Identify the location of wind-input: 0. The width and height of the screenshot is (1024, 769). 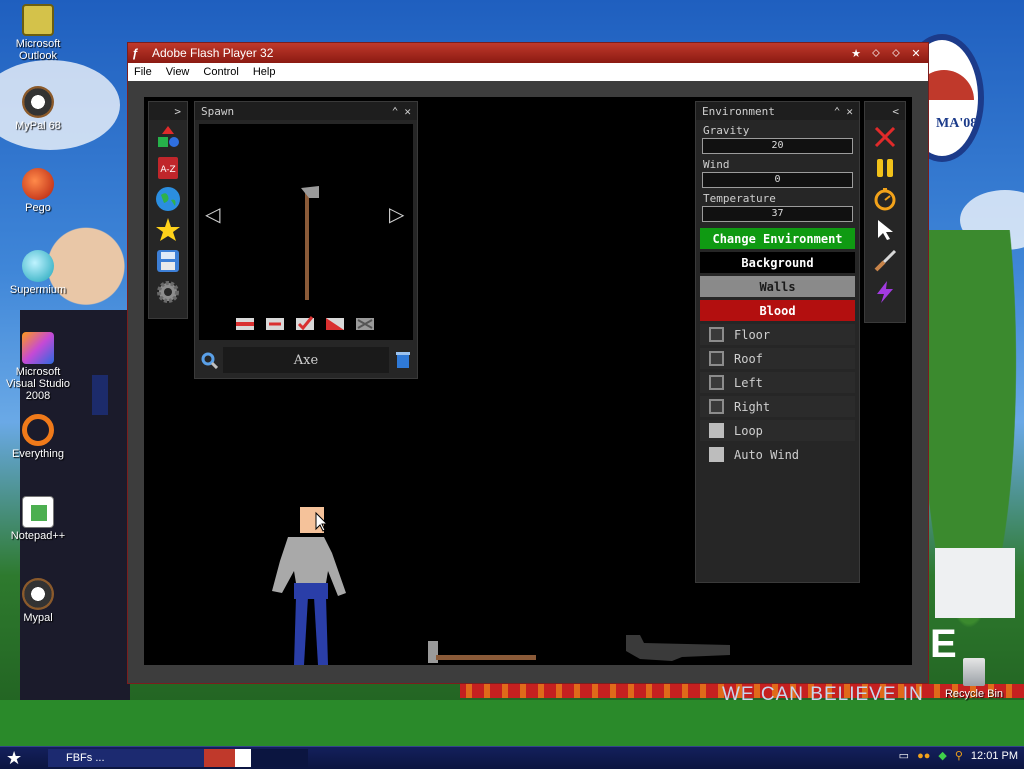
(777, 180).